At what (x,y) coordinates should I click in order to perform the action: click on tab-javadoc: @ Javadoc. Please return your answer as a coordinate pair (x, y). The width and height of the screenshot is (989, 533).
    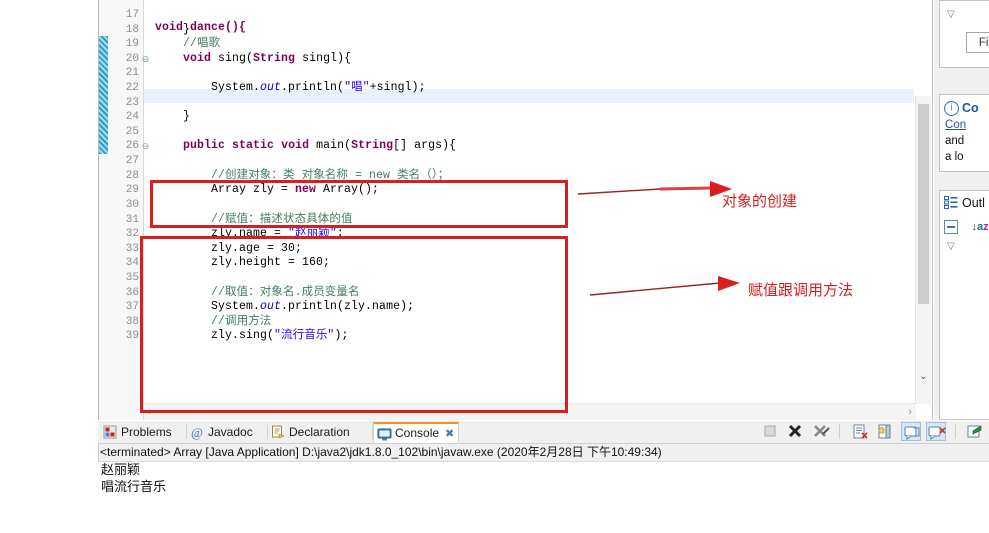
    Looking at the image, I should click on (227, 432).